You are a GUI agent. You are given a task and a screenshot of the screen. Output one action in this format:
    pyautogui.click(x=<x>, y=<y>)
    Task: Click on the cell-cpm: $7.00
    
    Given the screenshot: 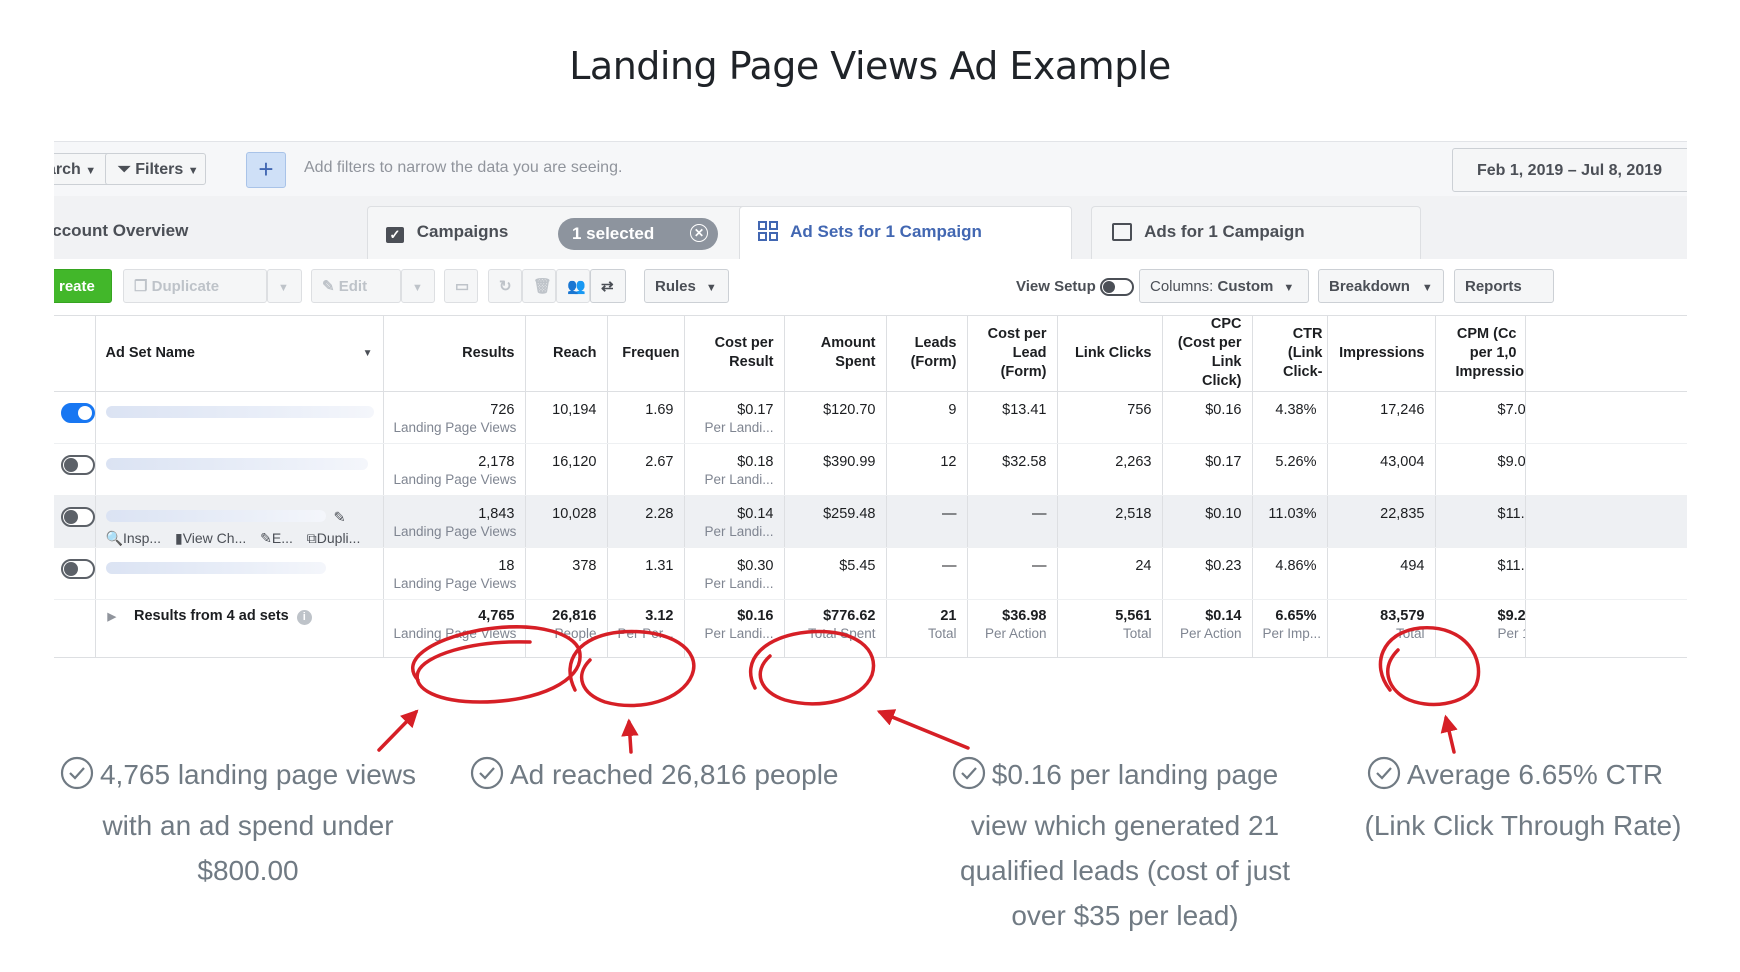 What is the action you would take?
    pyautogui.click(x=1480, y=417)
    